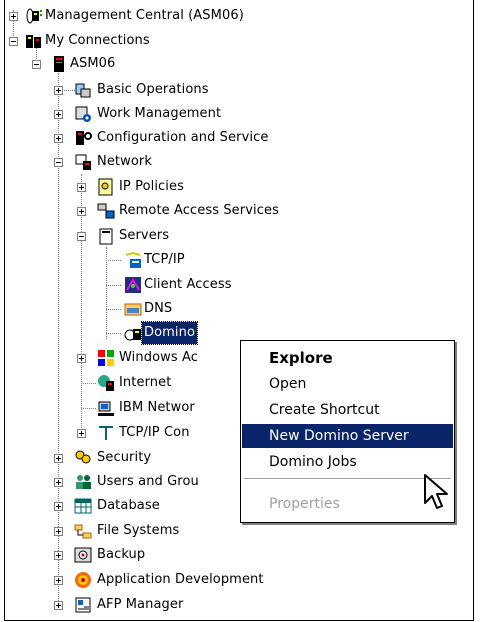  What do you see at coordinates (34, 16) in the screenshot?
I see `management-central-icon` at bounding box center [34, 16].